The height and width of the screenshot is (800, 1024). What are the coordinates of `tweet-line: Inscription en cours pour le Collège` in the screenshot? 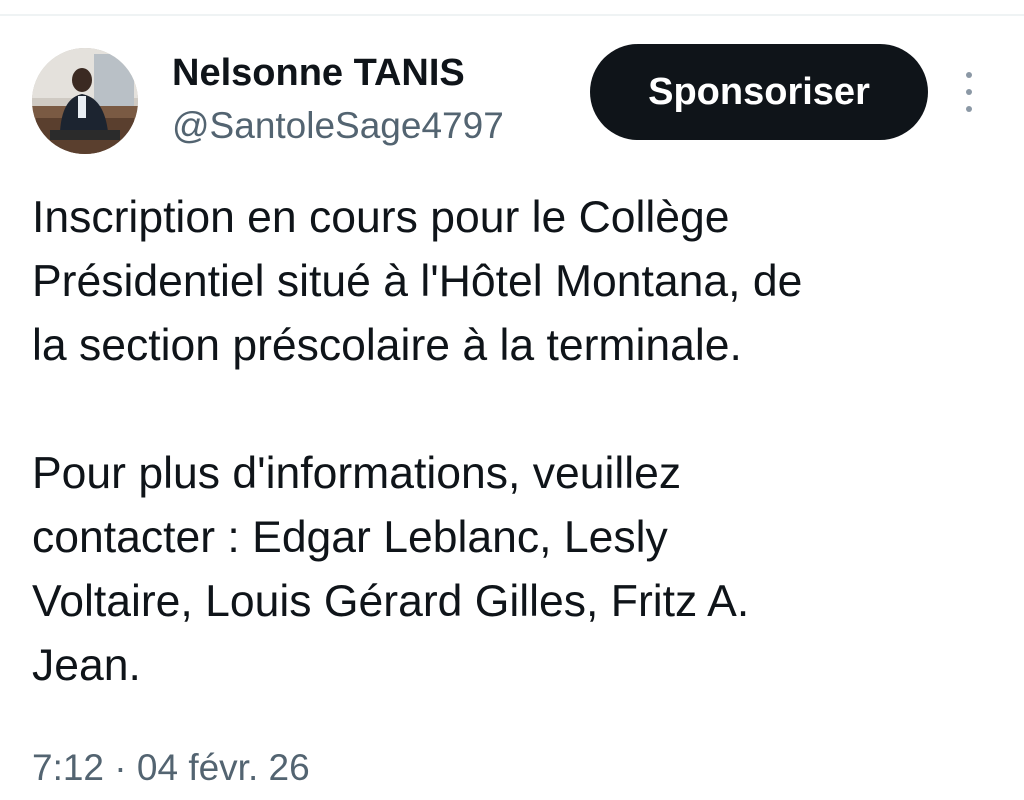 It's located at (381, 217).